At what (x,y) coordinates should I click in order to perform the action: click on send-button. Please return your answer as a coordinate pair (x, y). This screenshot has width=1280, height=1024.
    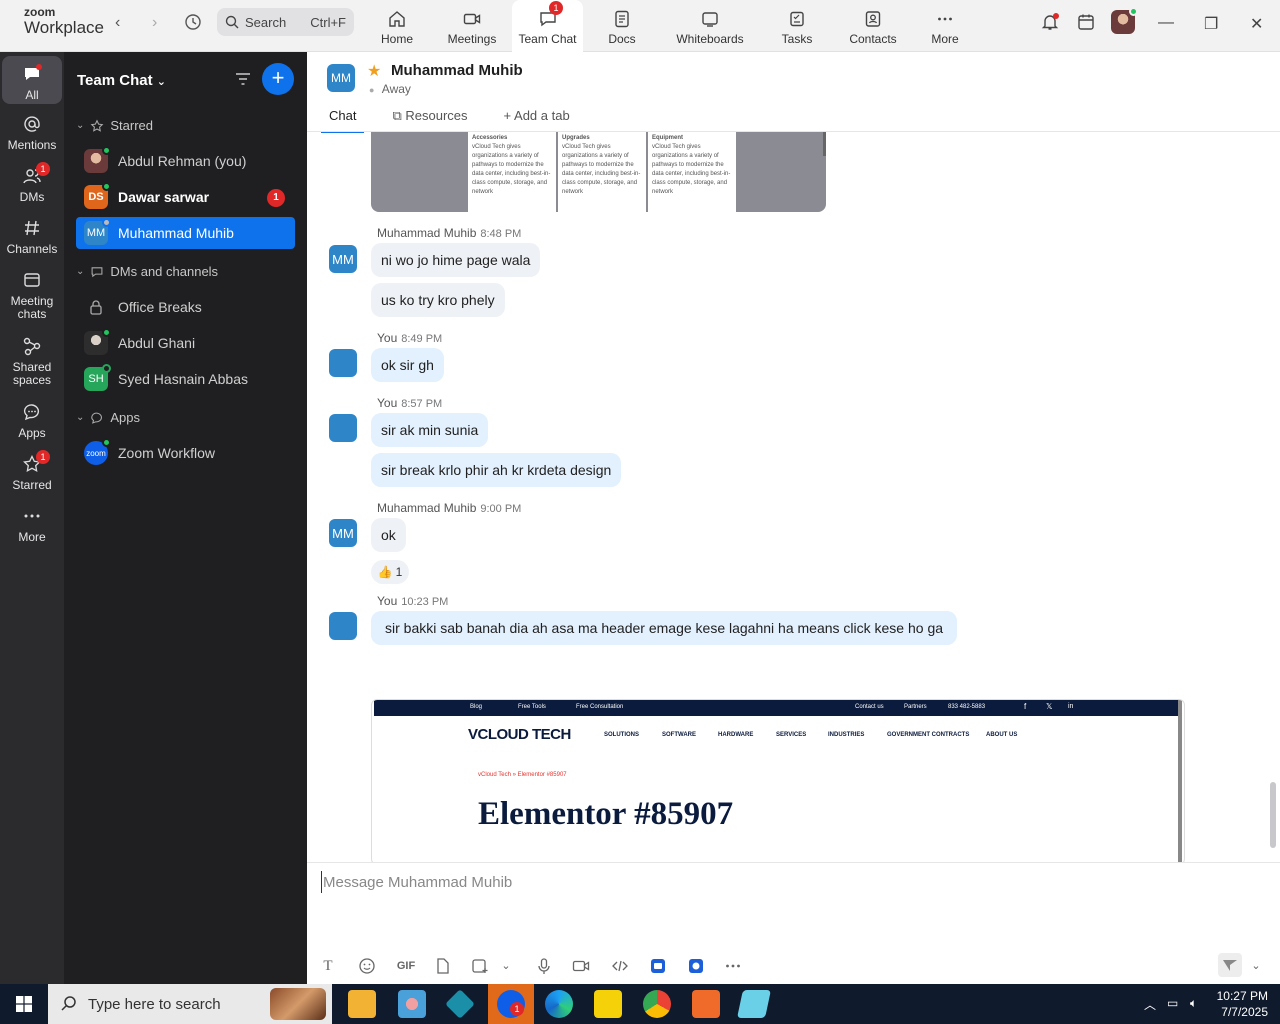
    Looking at the image, I should click on (1230, 965).